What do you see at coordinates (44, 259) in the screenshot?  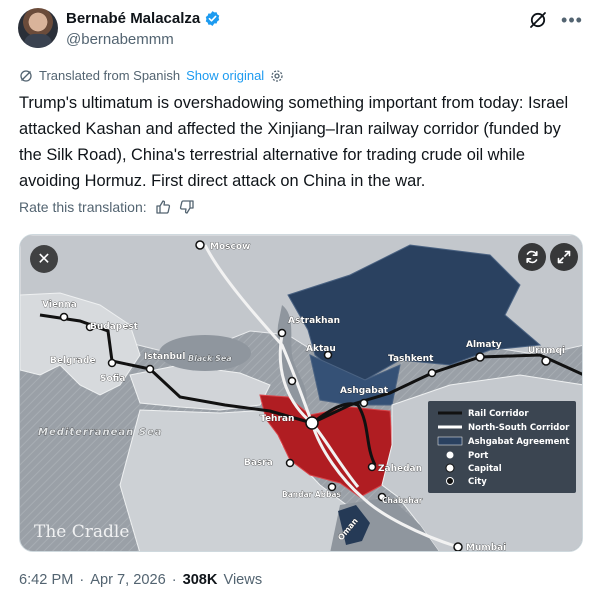 I see `close-icon: ✕` at bounding box center [44, 259].